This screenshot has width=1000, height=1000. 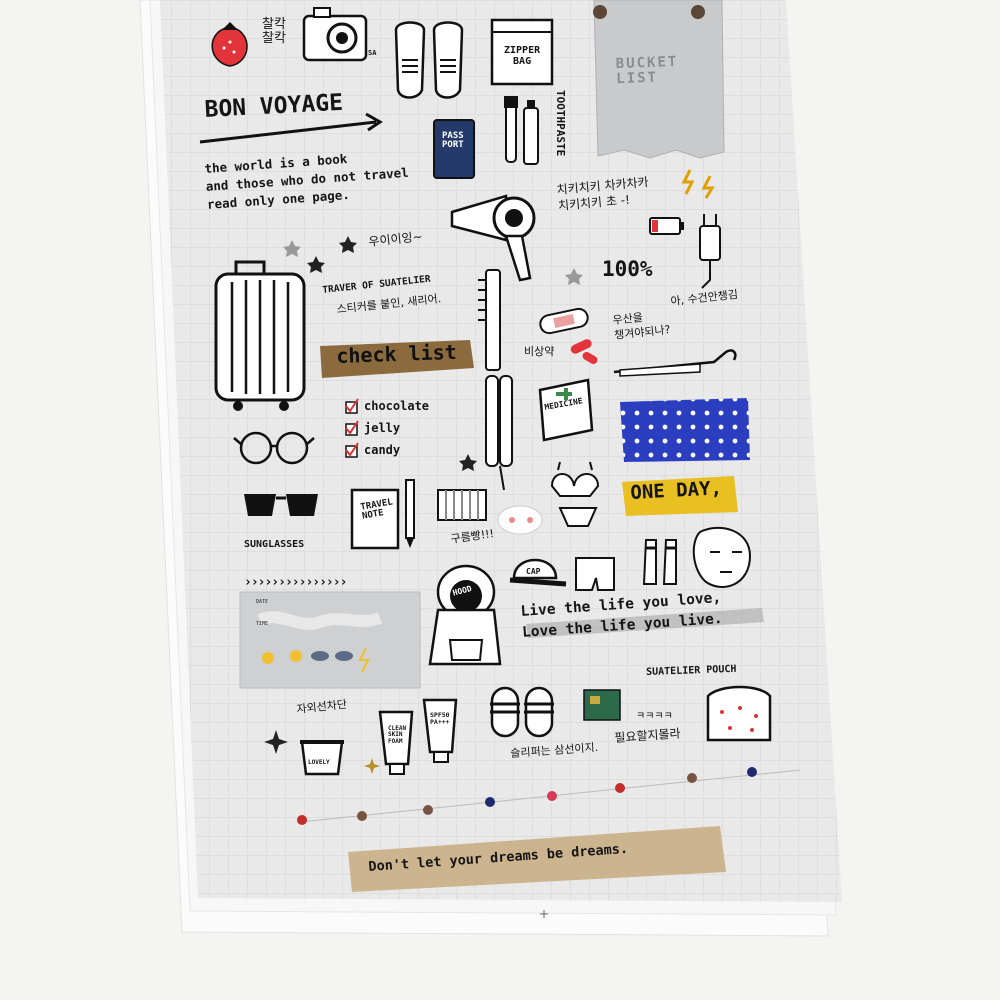 I want to click on circuit-board-icon, so click(x=602, y=705).